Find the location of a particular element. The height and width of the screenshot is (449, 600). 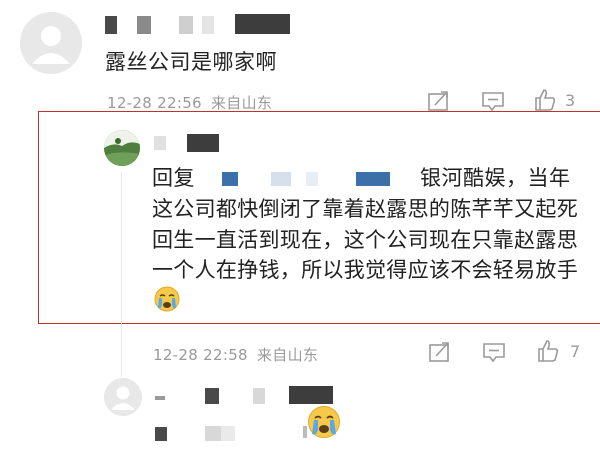

reply-prefix: 回复 is located at coordinates (173, 178).